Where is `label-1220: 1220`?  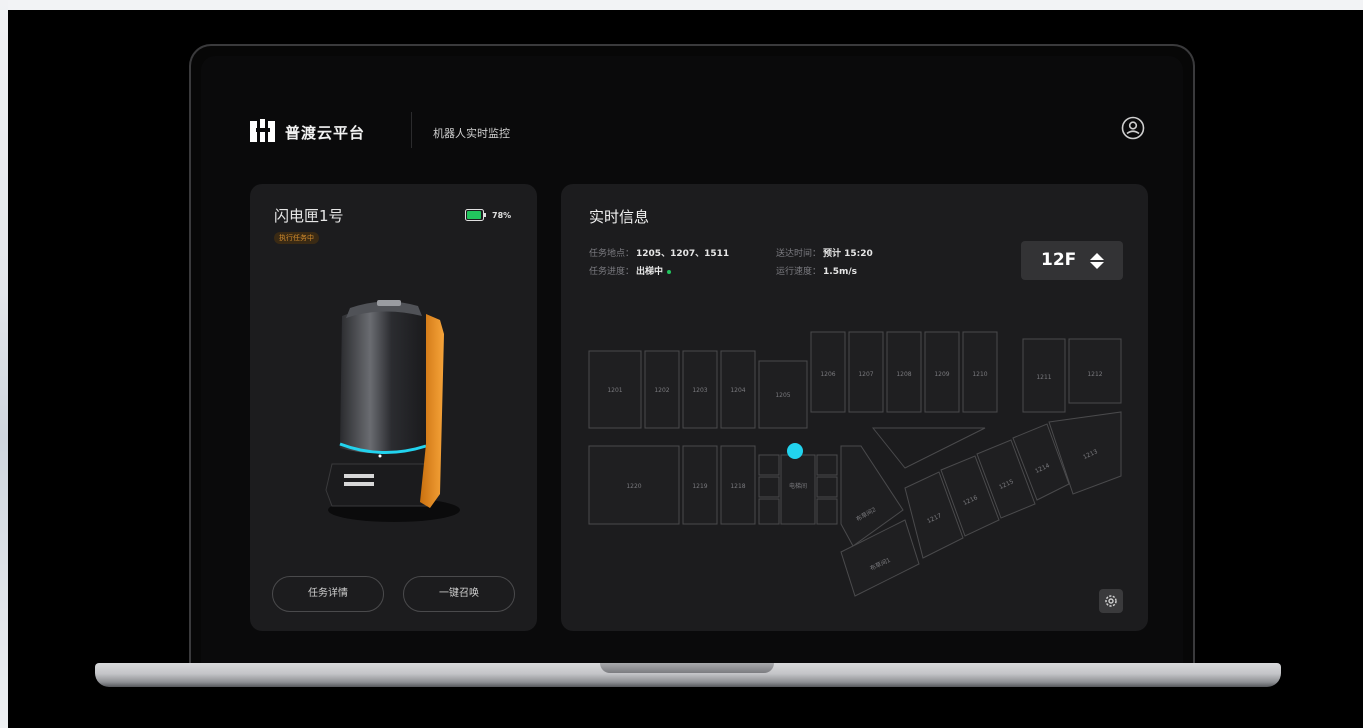
label-1220: 1220 is located at coordinates (633, 486).